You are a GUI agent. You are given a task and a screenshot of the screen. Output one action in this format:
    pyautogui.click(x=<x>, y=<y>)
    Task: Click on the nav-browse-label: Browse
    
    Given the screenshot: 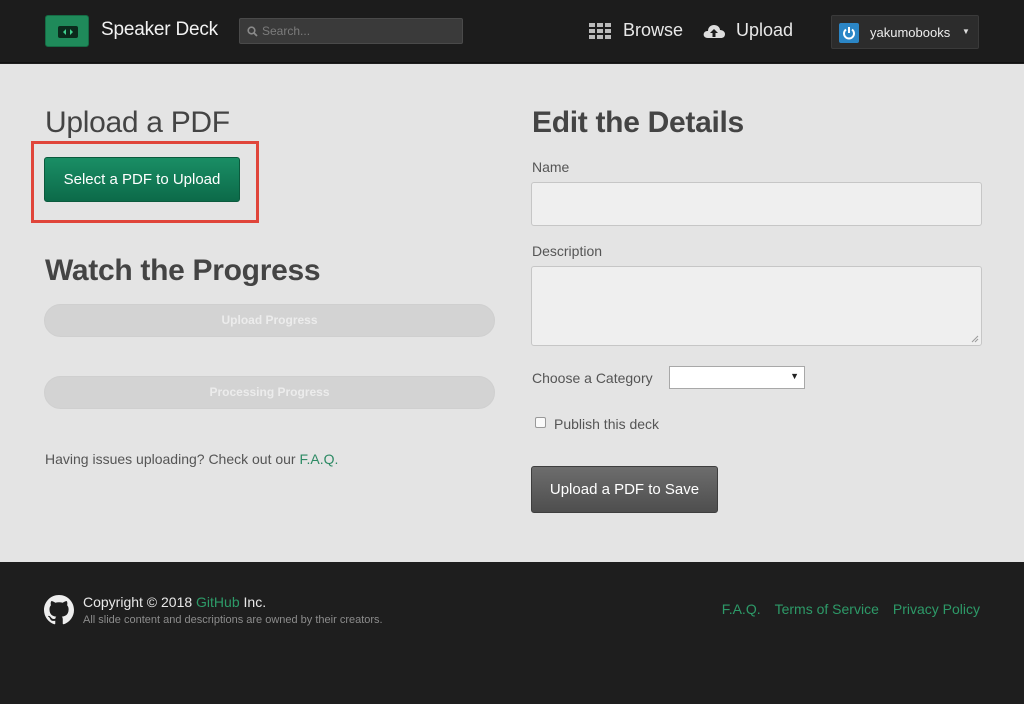 What is the action you would take?
    pyautogui.click(x=653, y=30)
    